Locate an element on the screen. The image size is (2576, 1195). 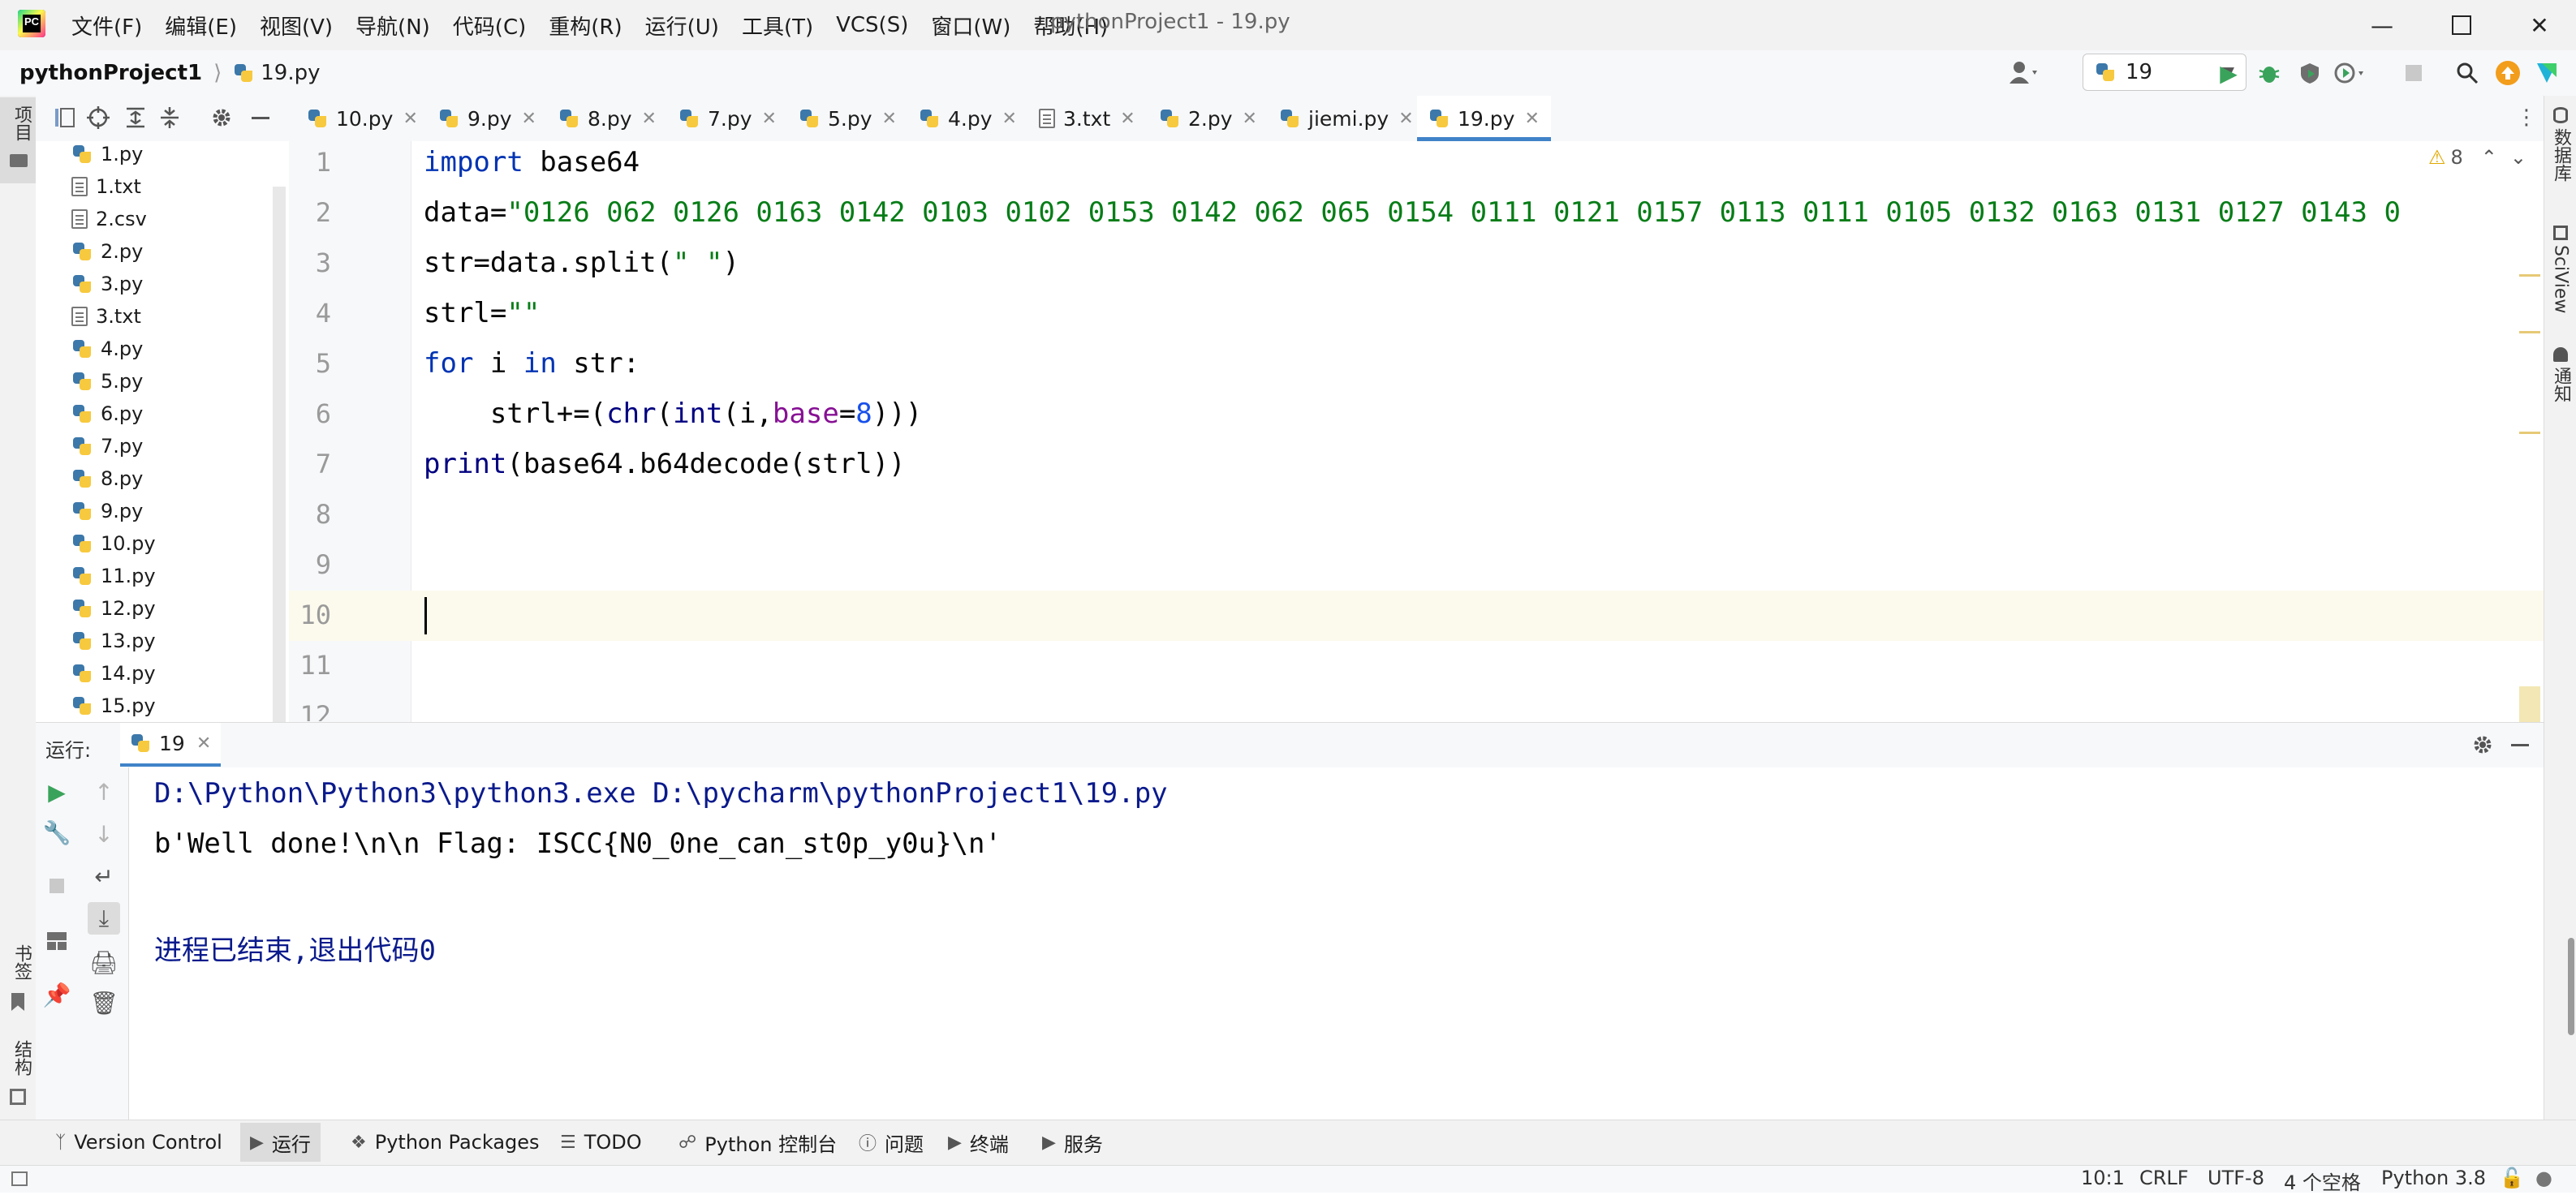
menu-refactor: 重构(R) is located at coordinates (586, 26).